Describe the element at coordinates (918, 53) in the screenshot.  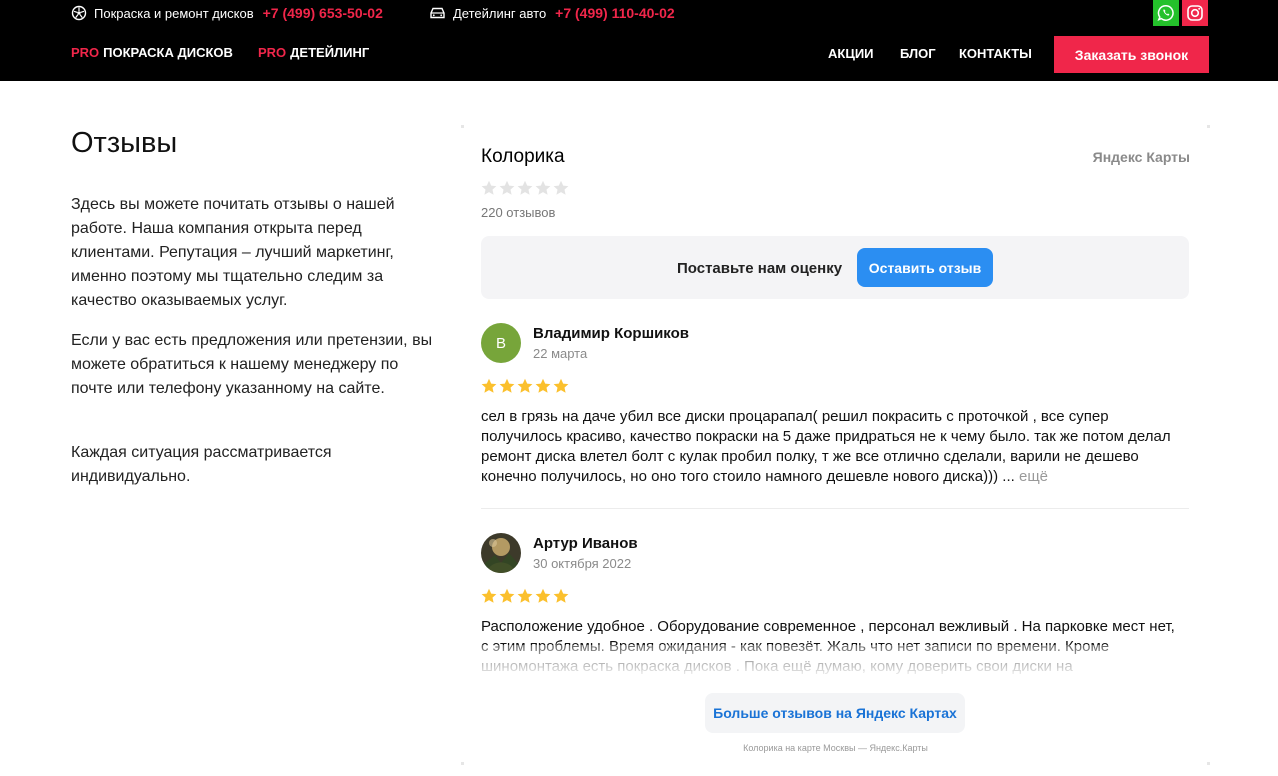
I see `nav-blog: БЛОГ` at that location.